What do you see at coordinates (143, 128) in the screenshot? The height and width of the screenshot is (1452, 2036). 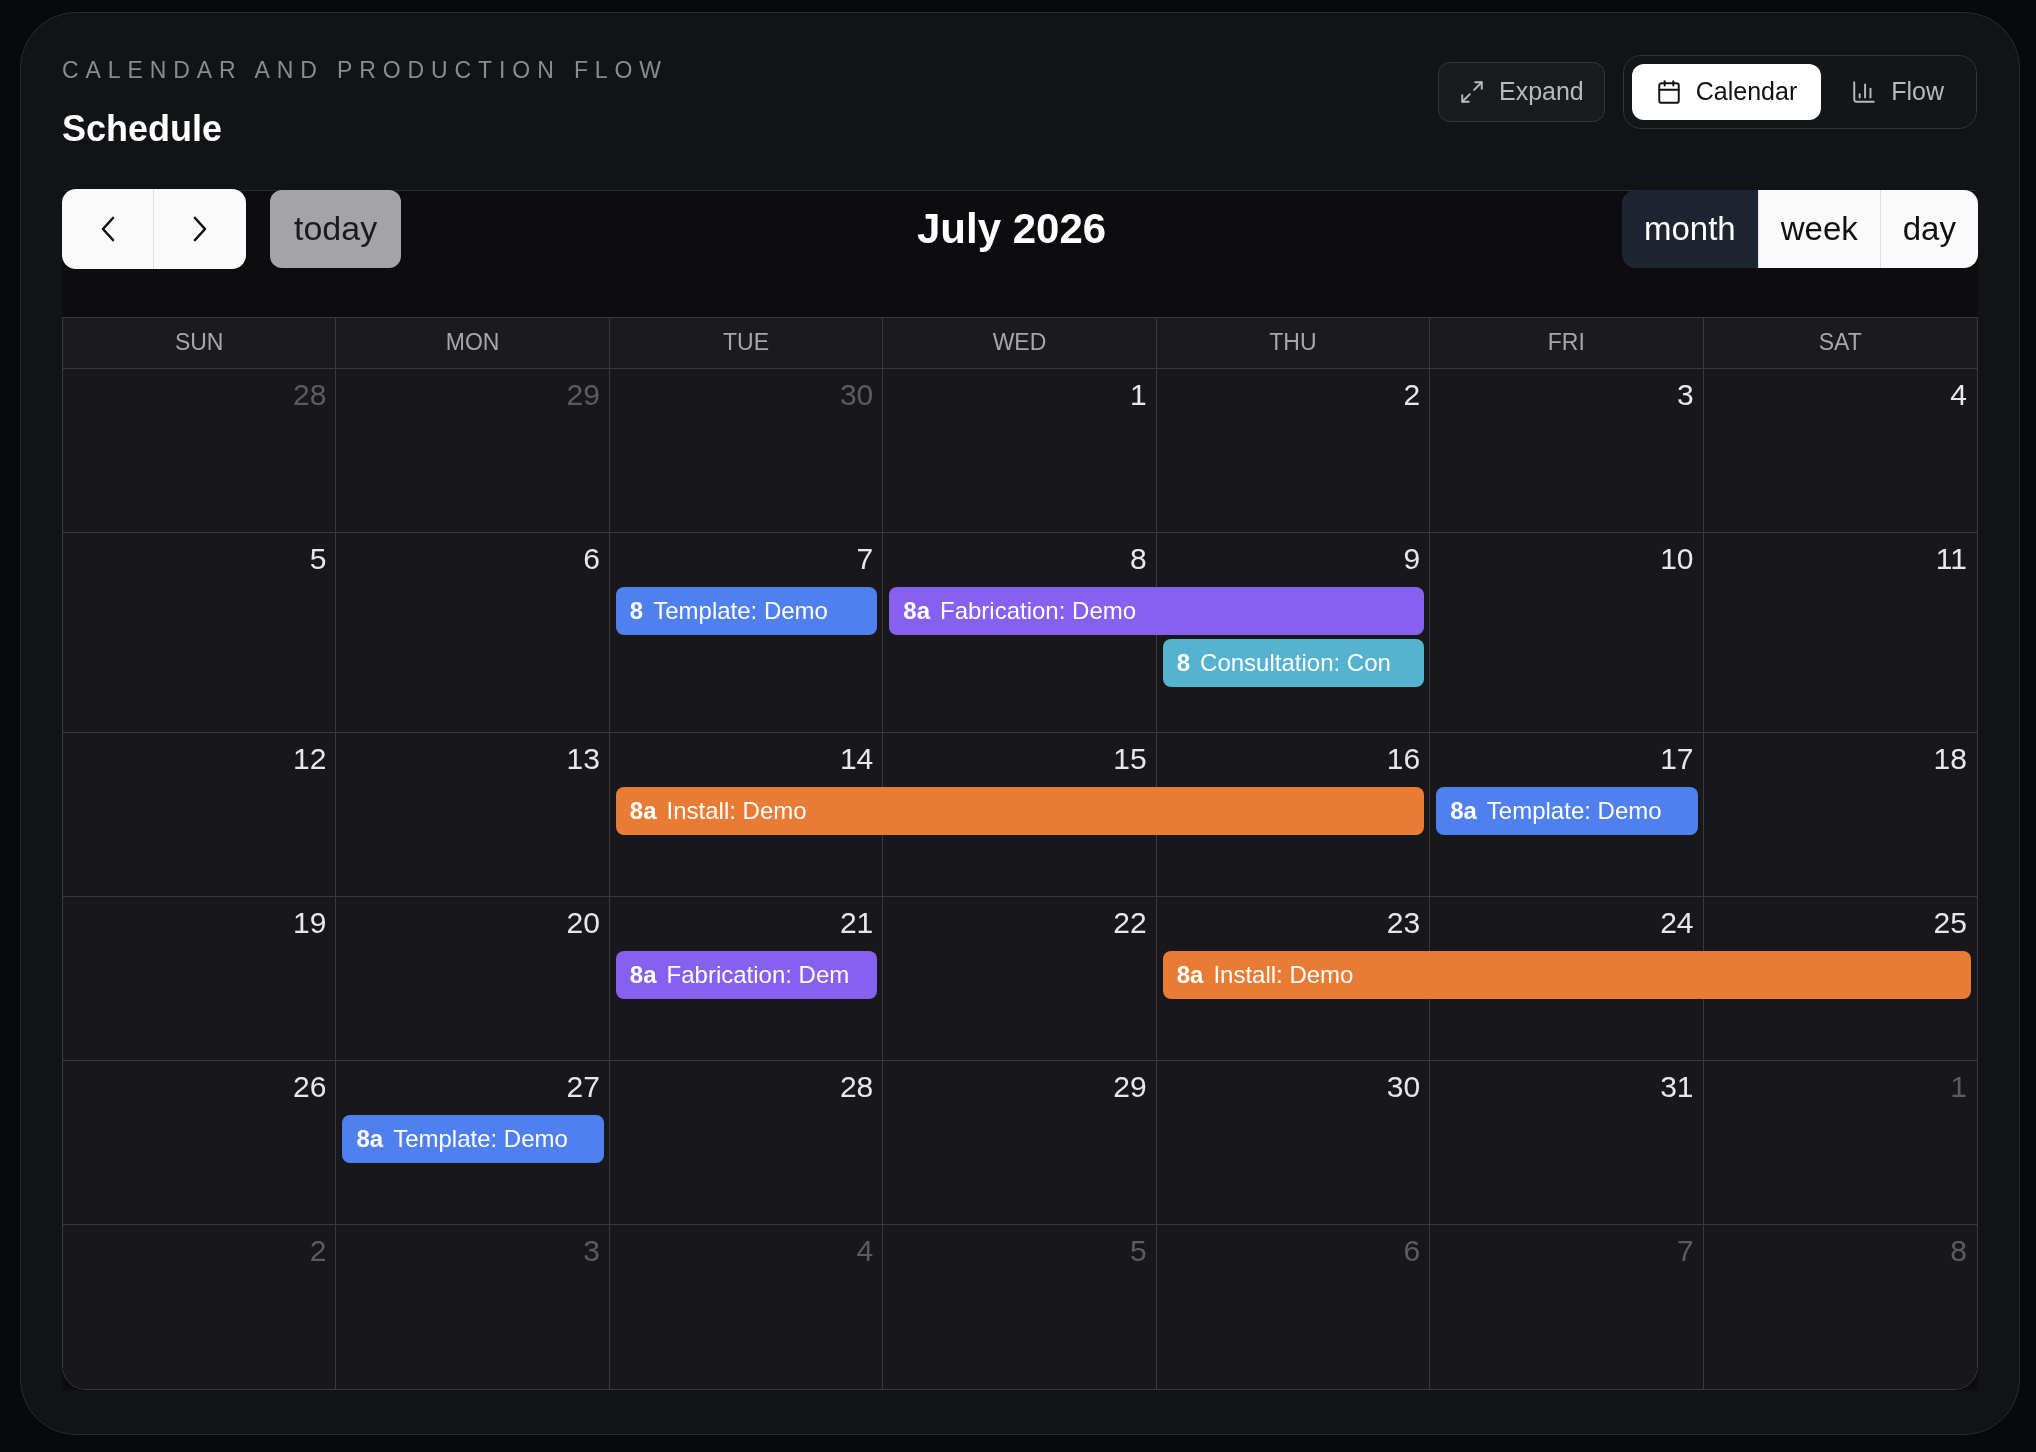 I see `schedule-title: Schedule` at bounding box center [143, 128].